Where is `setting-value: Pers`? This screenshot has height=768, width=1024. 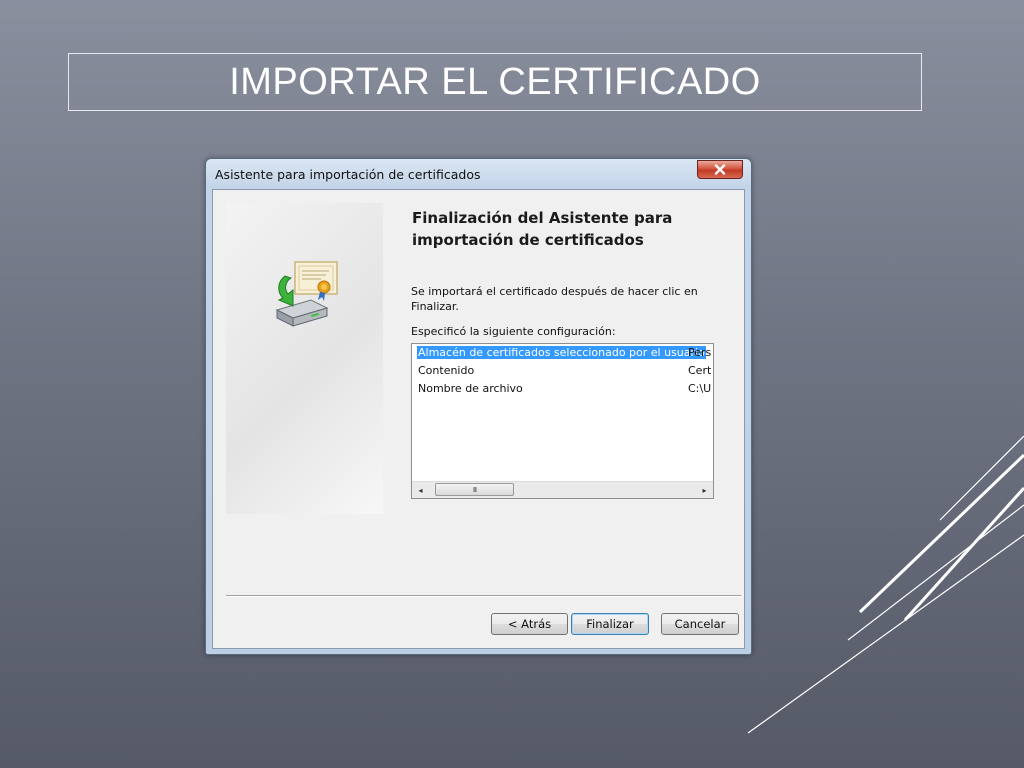
setting-value: Pers is located at coordinates (700, 352).